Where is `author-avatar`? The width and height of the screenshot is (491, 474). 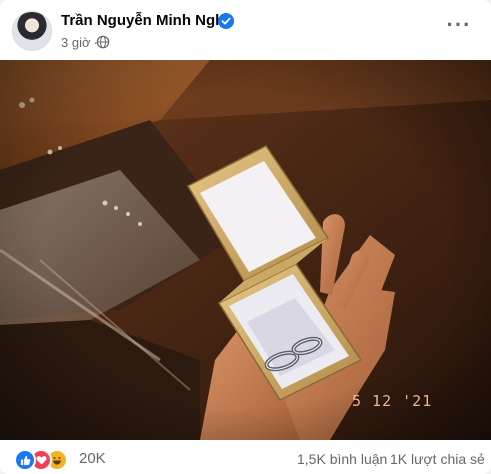
author-avatar is located at coordinates (32, 31).